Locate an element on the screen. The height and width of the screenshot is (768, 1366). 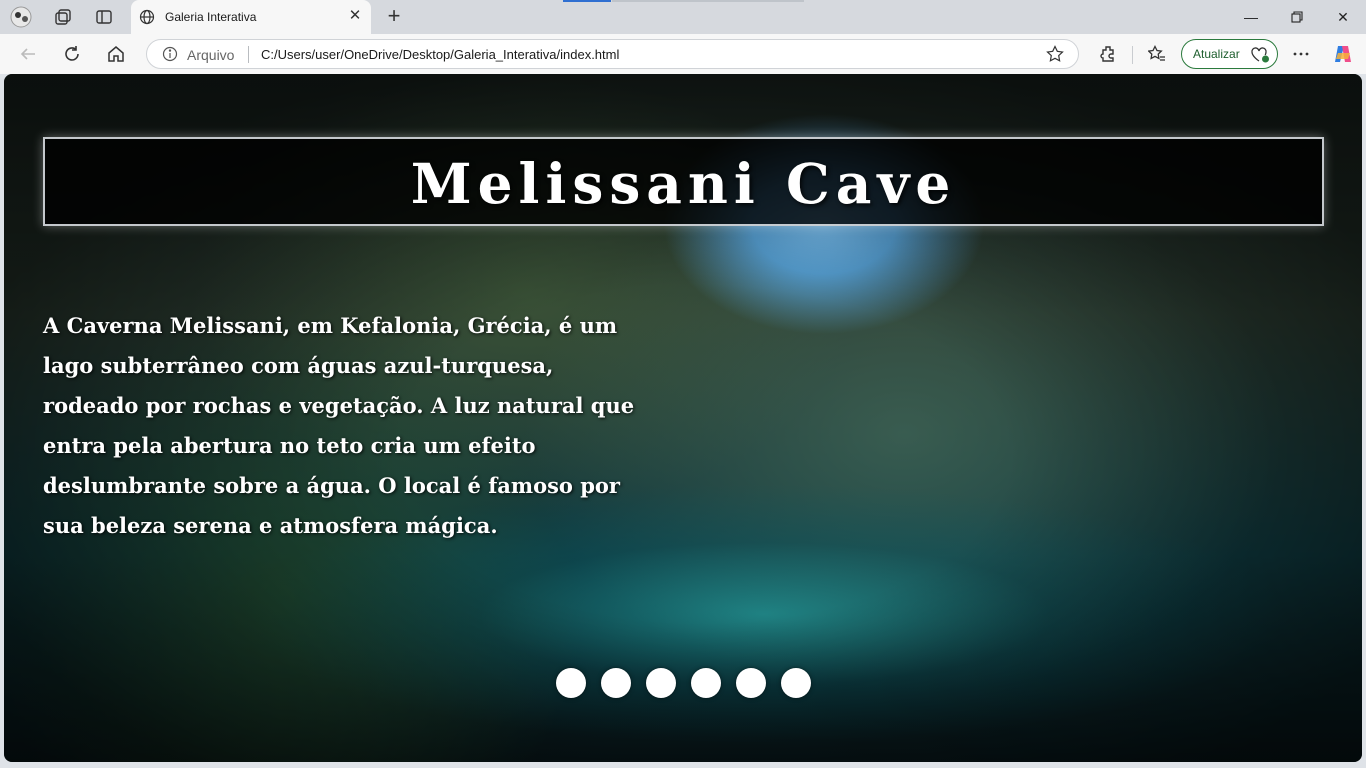
back-icon is located at coordinates (28, 54).